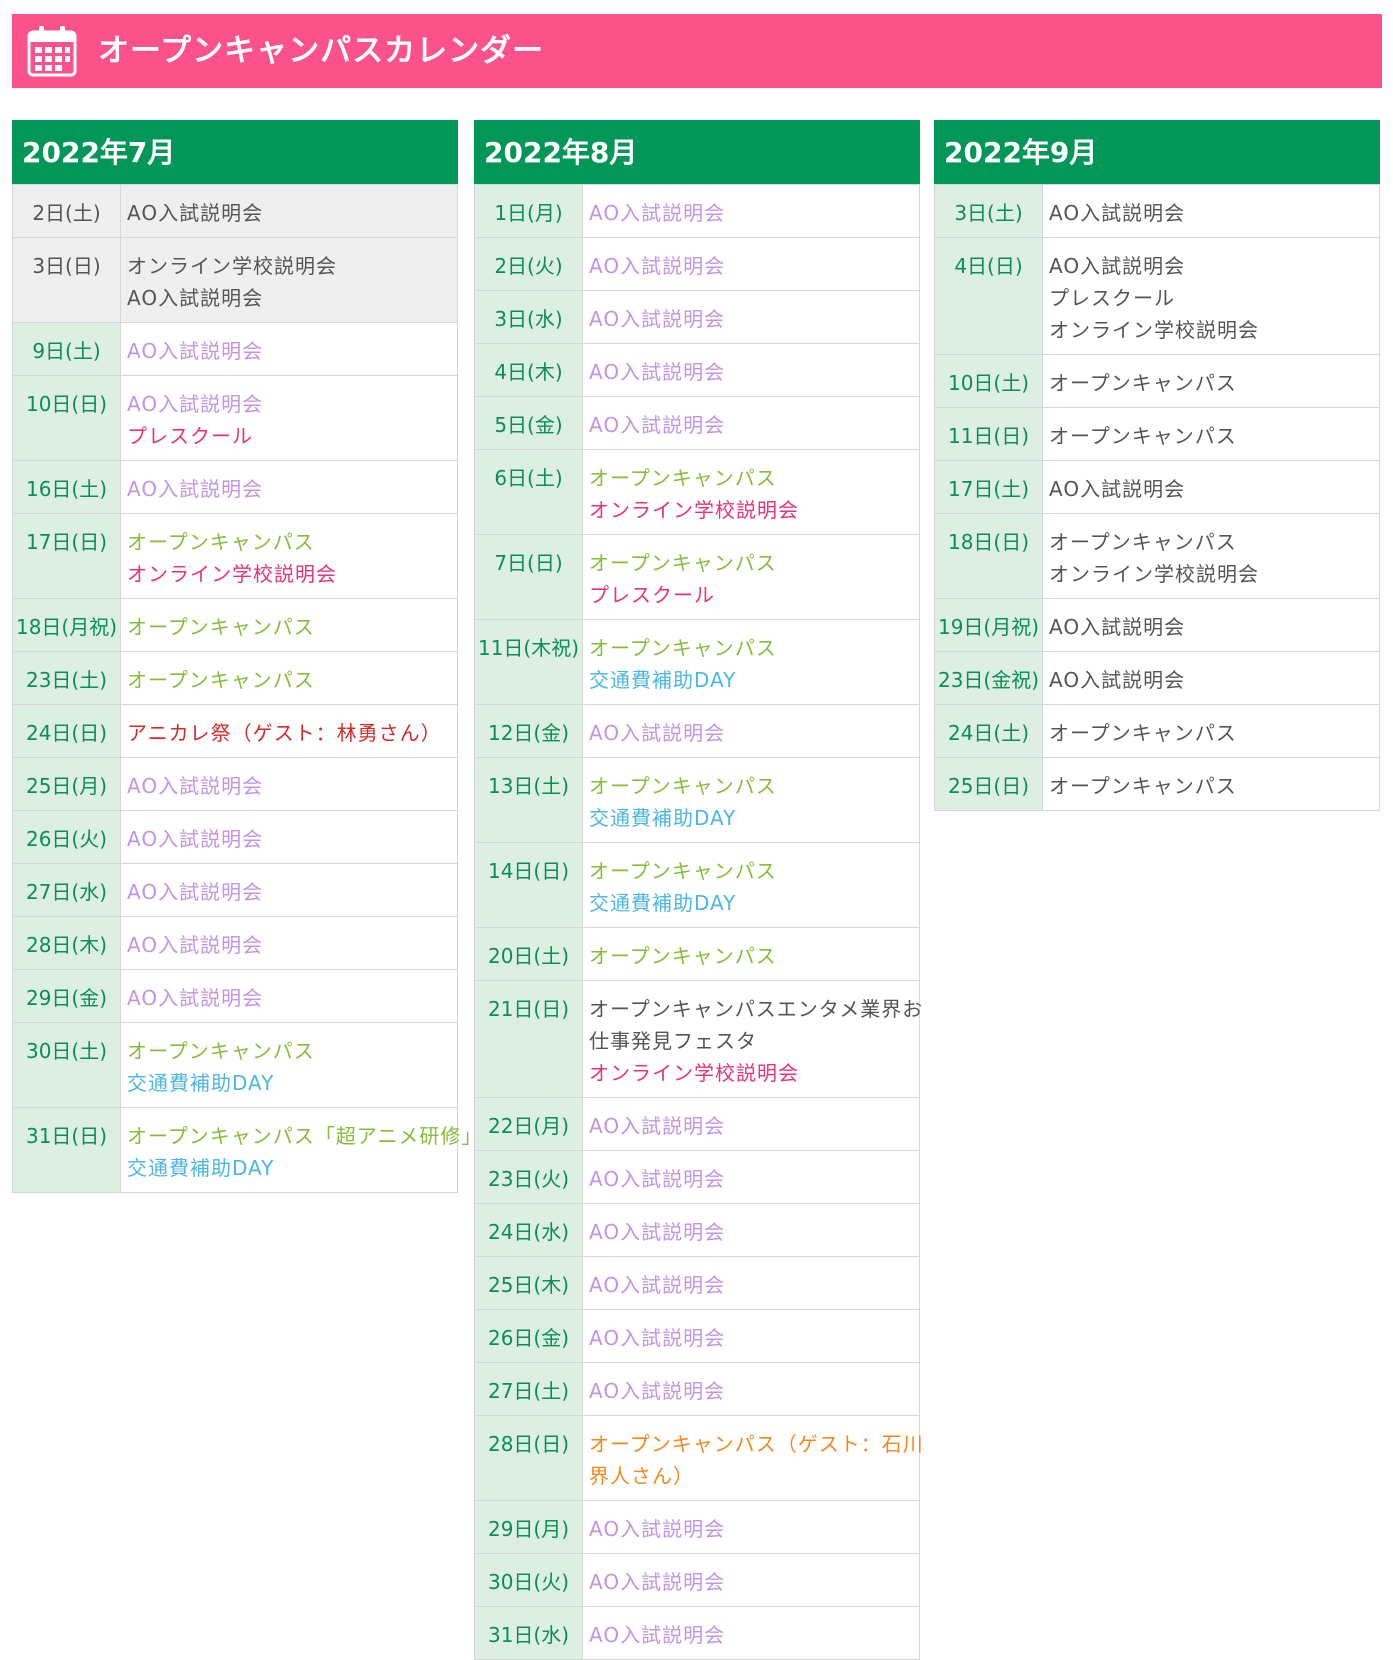 The height and width of the screenshot is (1660, 1393). I want to click on date-cell: 2日(火), so click(528, 264).